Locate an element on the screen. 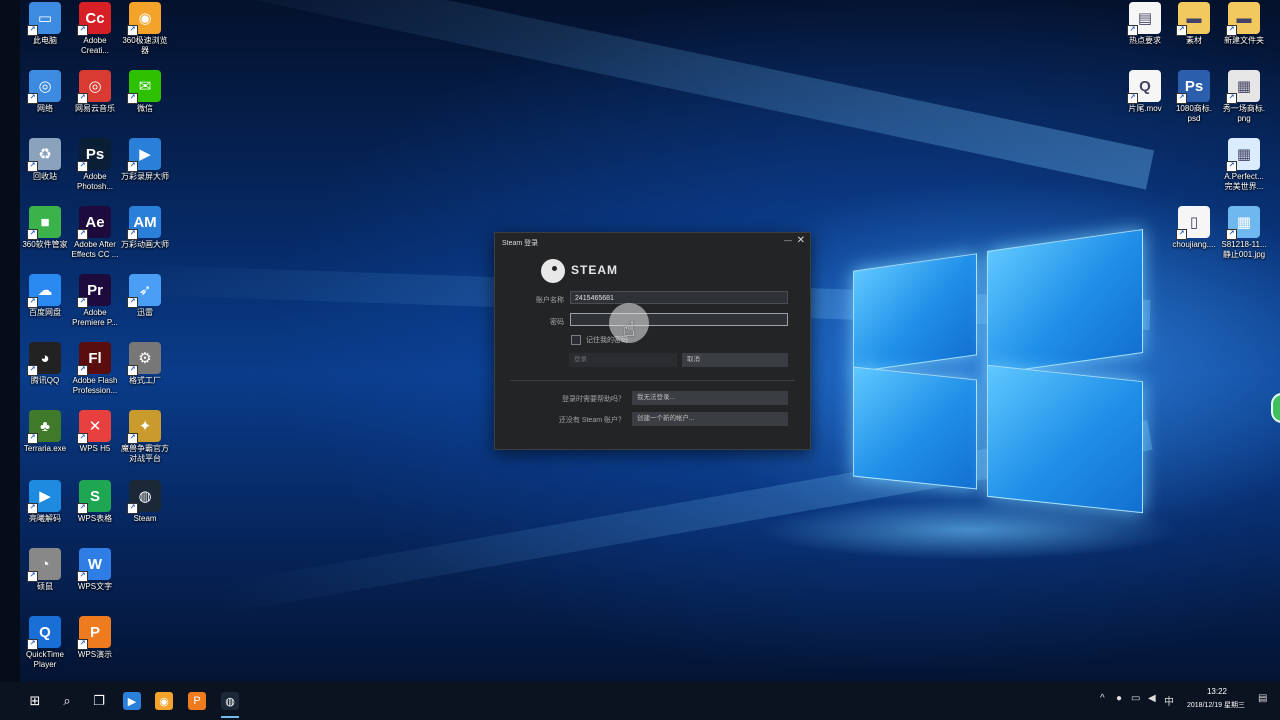  desktop-icon-label: 魔兽争霸官方 对战平台 is located at coordinates (145, 453).